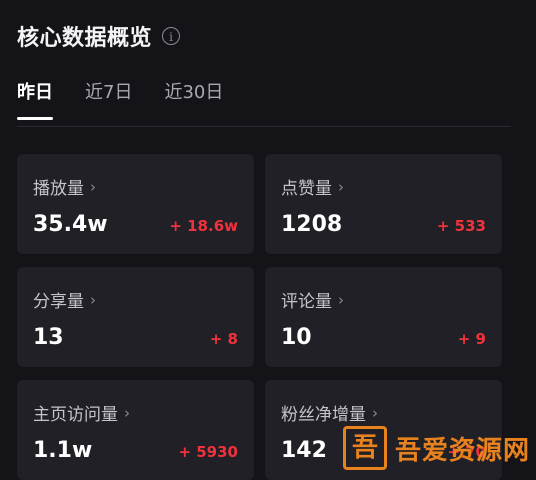 The image size is (536, 480). I want to click on metric-label-row: 播放量 ›, so click(64, 187).